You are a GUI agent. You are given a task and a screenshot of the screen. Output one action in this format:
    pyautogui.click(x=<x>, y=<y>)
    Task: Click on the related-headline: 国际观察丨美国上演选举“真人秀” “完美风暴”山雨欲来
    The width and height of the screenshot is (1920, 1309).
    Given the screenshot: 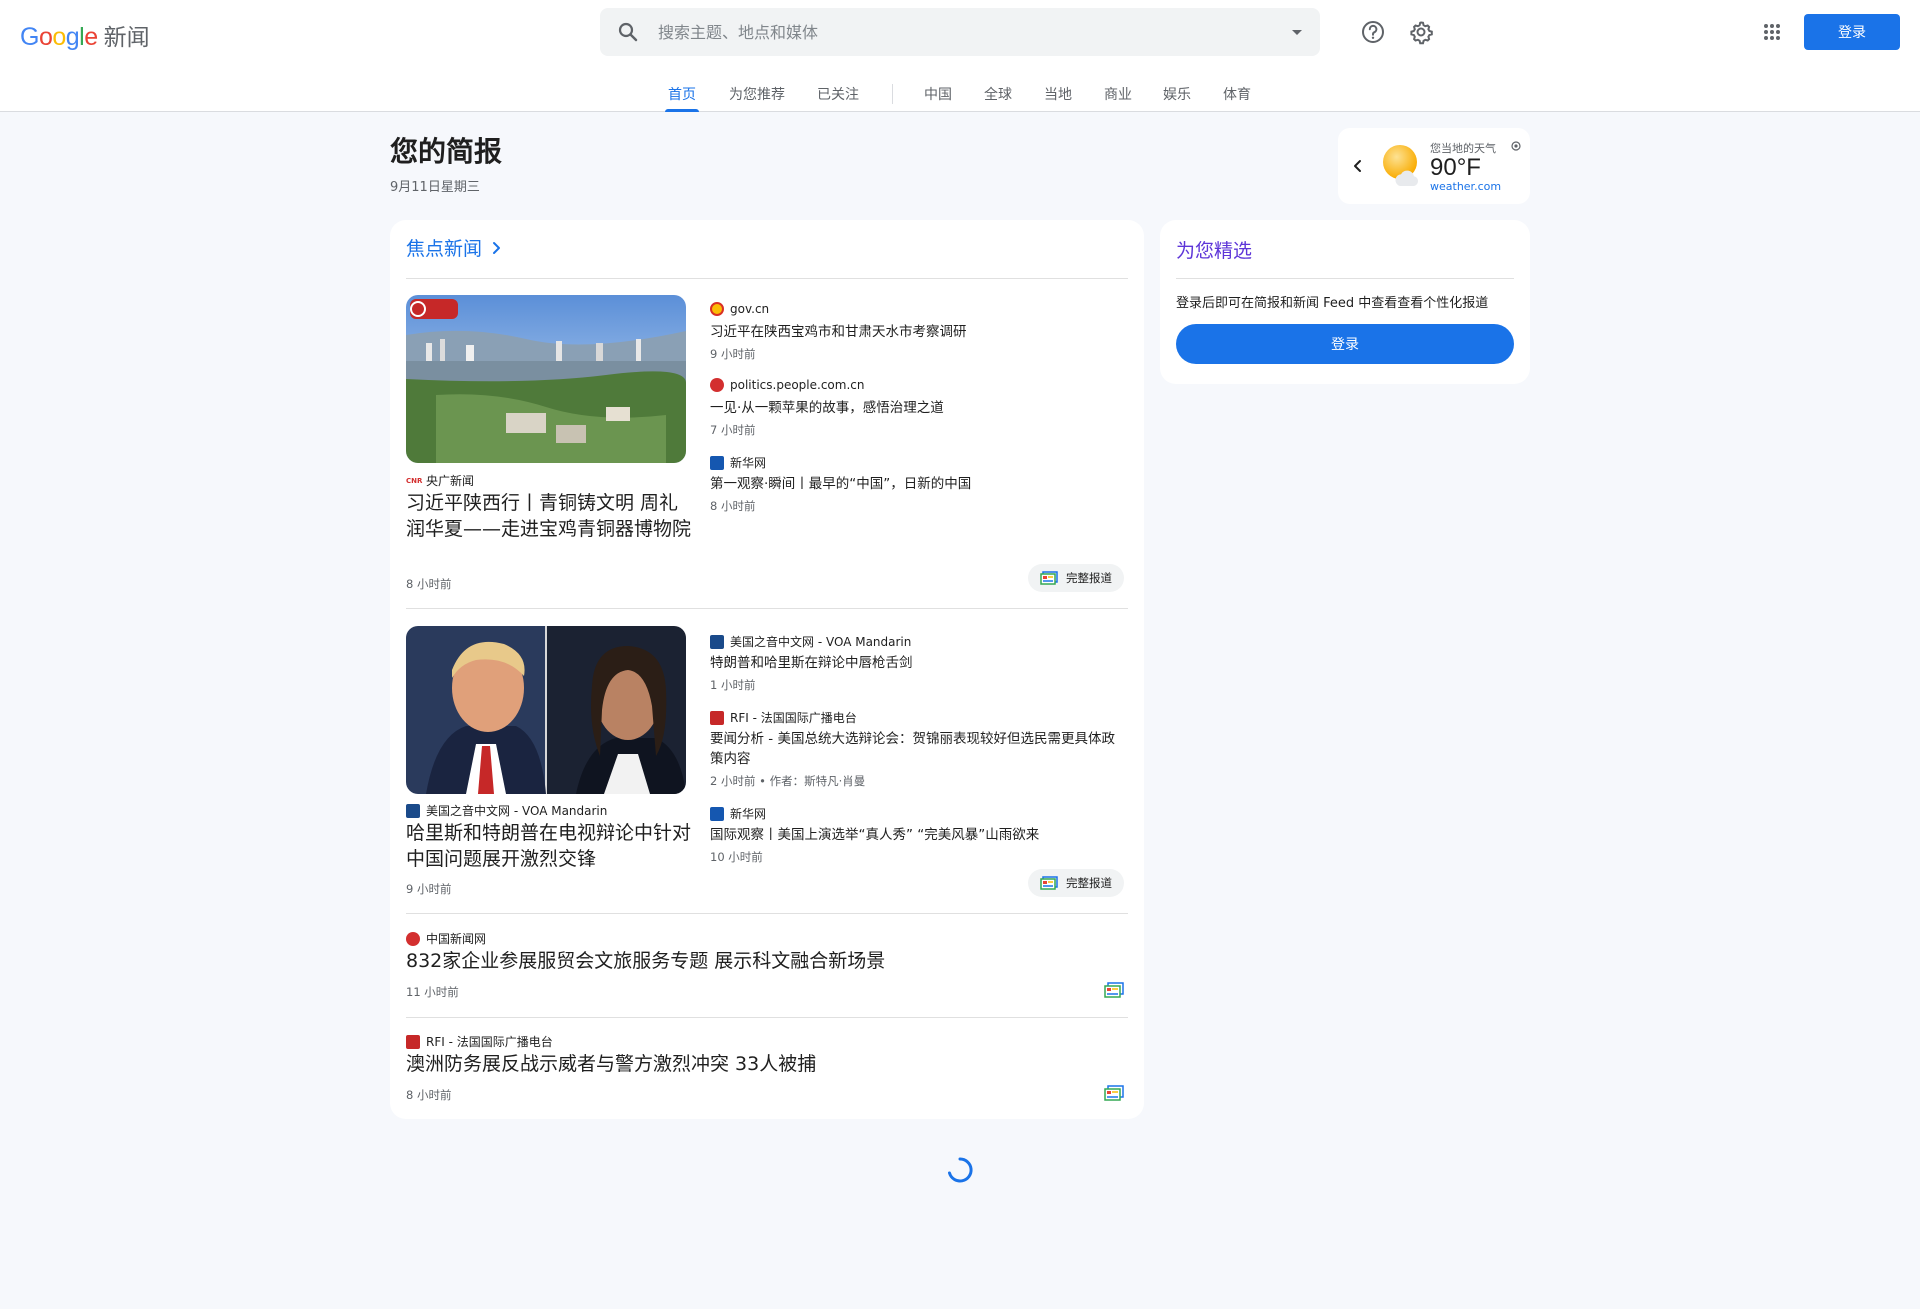 What is the action you would take?
    pyautogui.click(x=919, y=835)
    